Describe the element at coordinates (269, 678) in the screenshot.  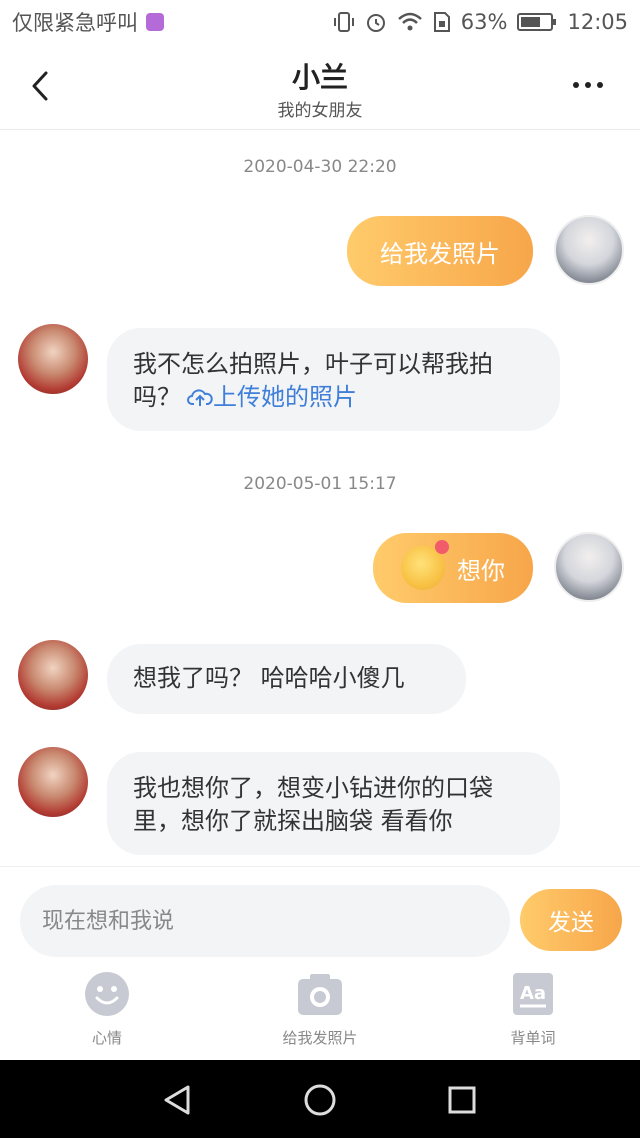
I see `message-text: 想我了吗？ 哈哈哈小傻几` at that location.